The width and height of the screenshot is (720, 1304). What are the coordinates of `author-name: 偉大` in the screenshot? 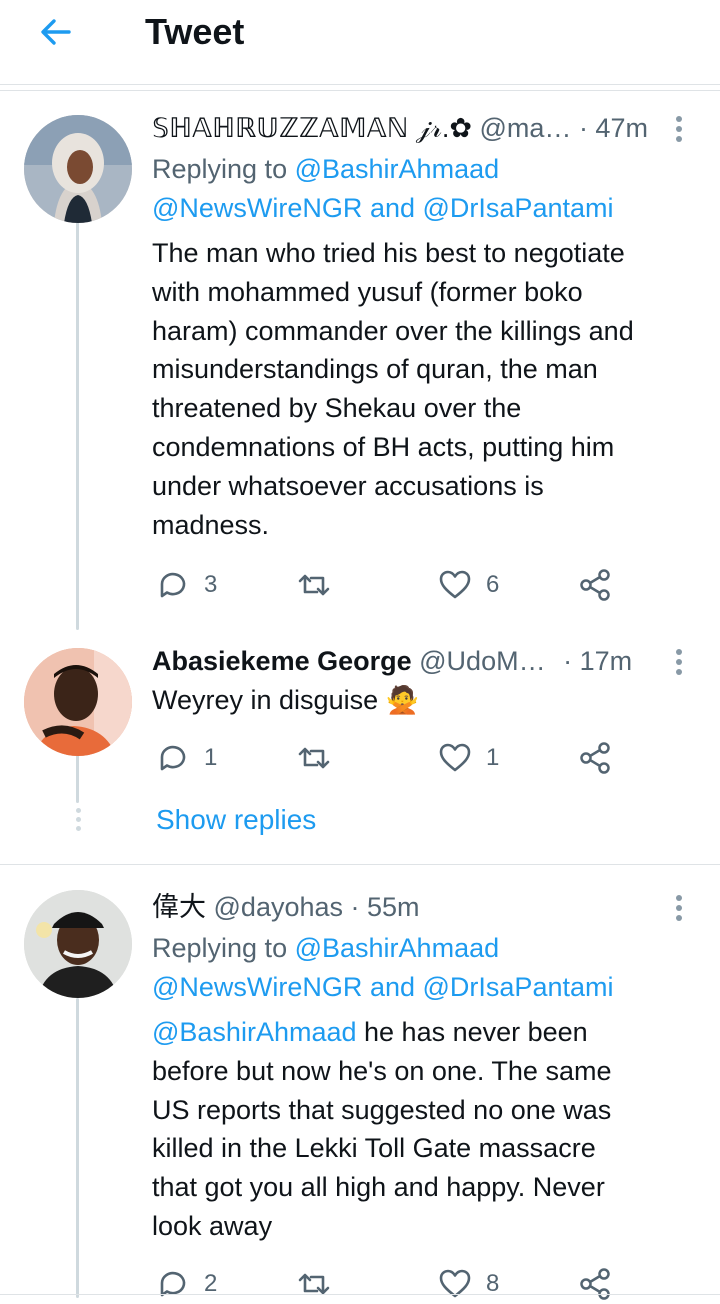 It's located at (179, 907).